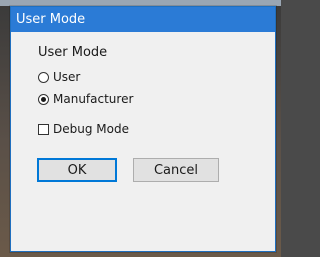 This screenshot has height=257, width=320. I want to click on dialog-title: User Mode, so click(51, 19).